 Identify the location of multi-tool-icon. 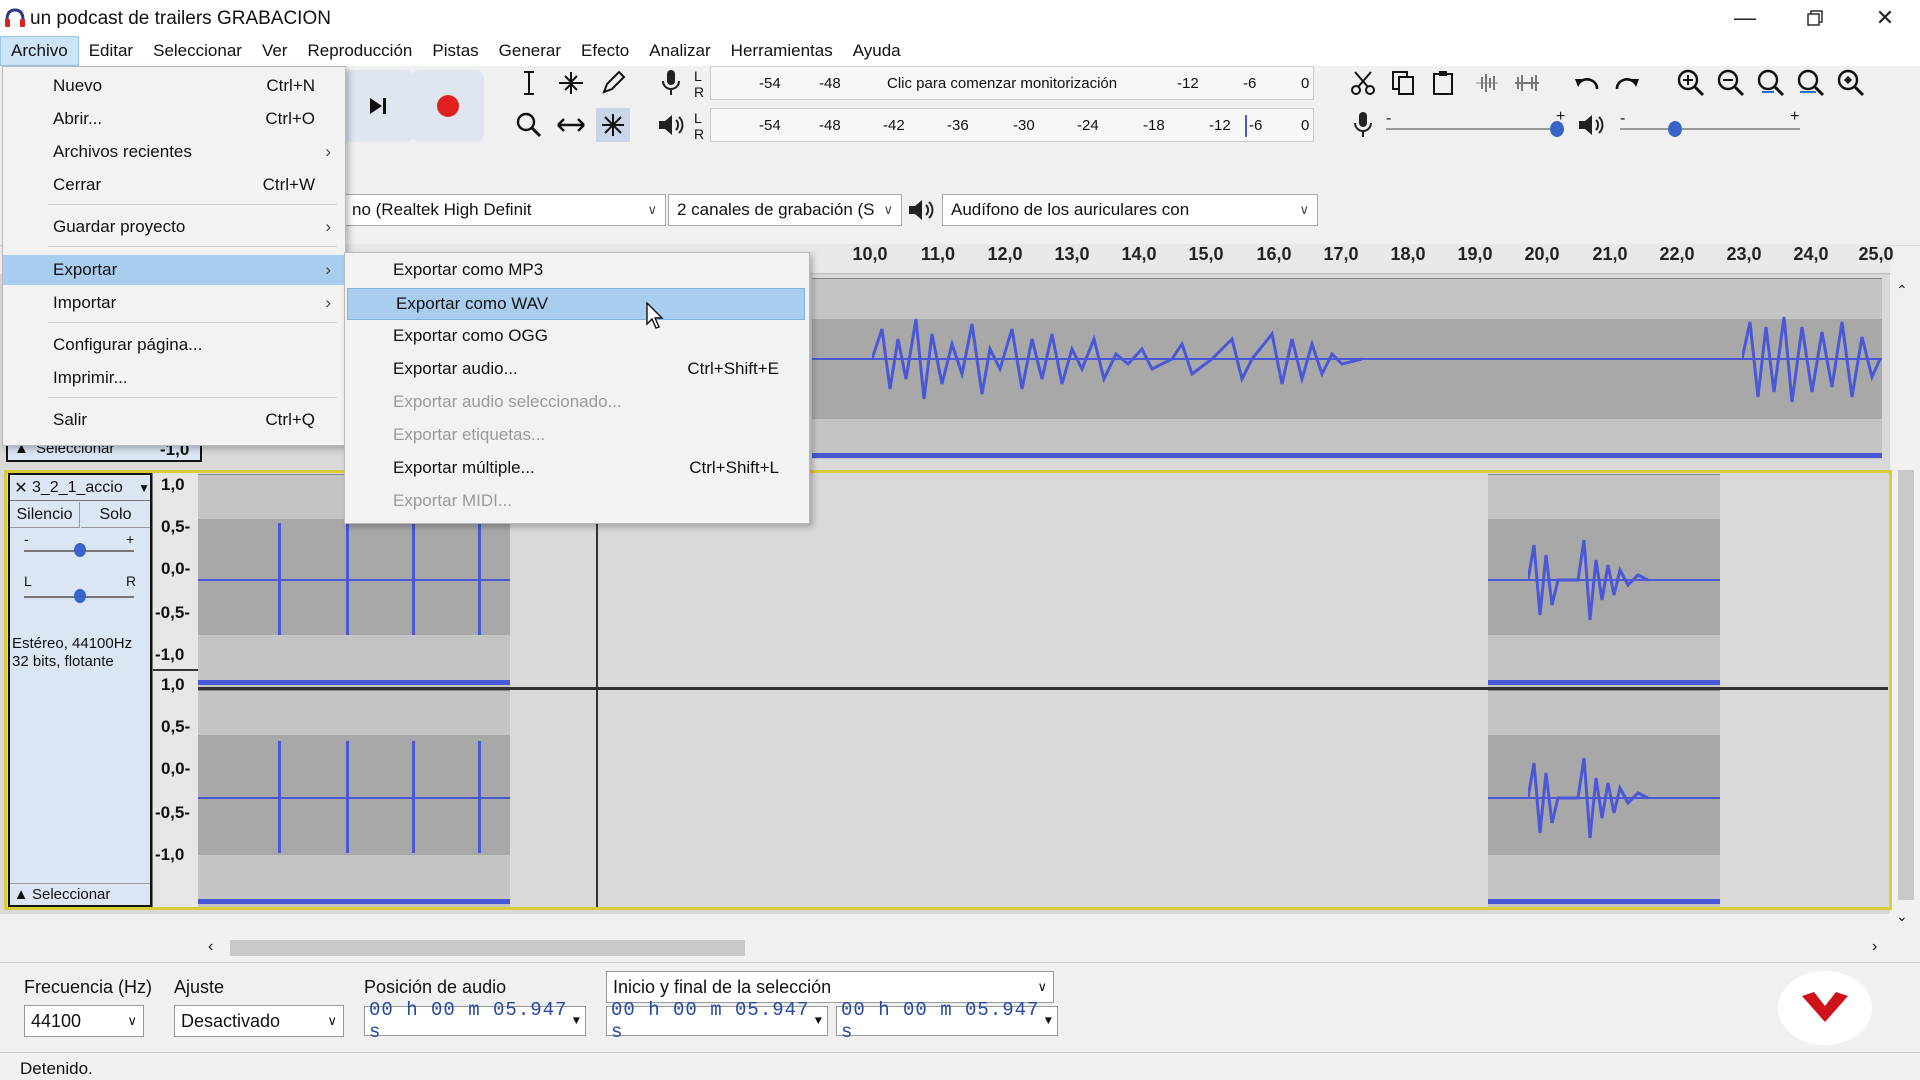
(613, 125).